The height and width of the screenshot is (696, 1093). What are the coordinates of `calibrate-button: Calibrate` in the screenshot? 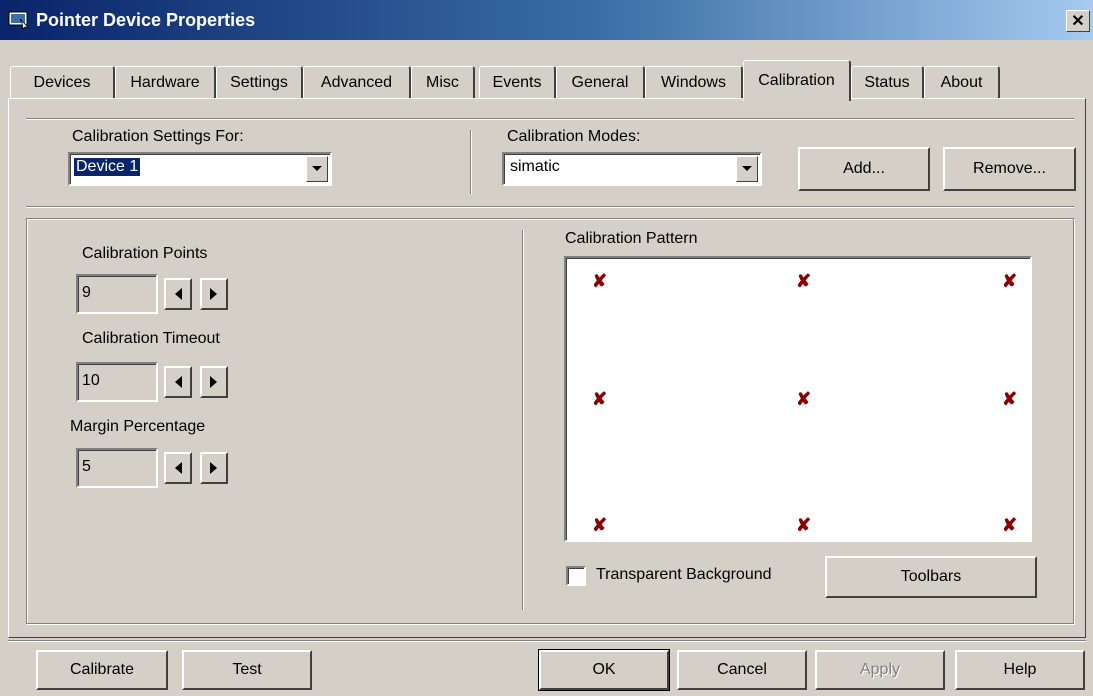 It's located at (102, 670).